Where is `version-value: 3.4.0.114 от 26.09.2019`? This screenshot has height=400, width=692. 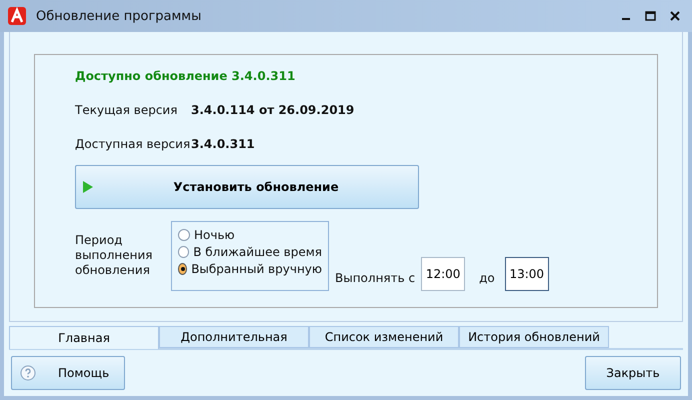 version-value: 3.4.0.114 от 26.09.2019 is located at coordinates (272, 110).